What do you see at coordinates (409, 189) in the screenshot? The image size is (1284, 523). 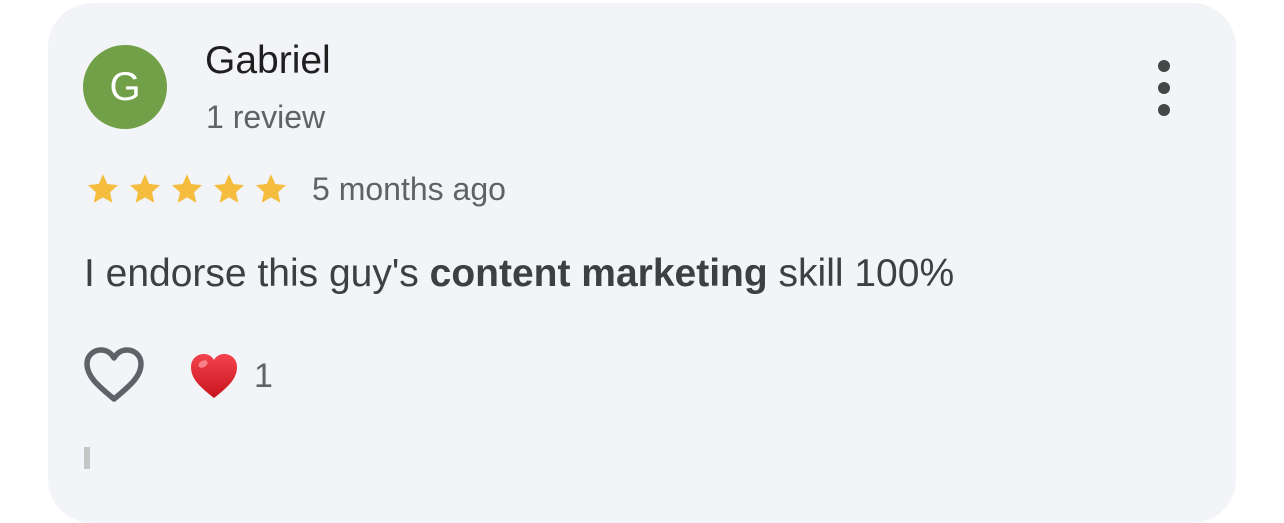 I see `review-timestamp: 5 months ago` at bounding box center [409, 189].